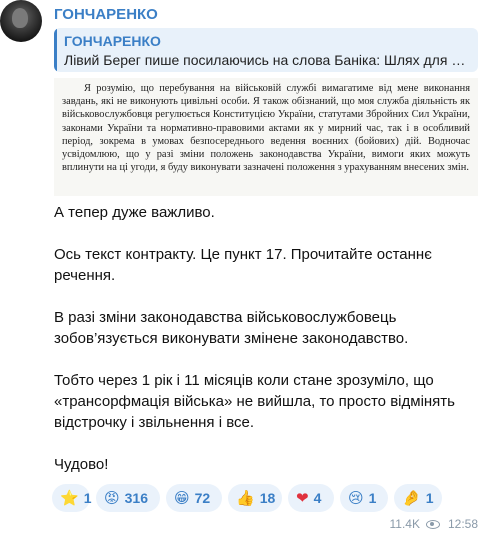 The image size is (488, 535). Describe the element at coordinates (21, 21) in the screenshot. I see `channel-avatar` at that location.